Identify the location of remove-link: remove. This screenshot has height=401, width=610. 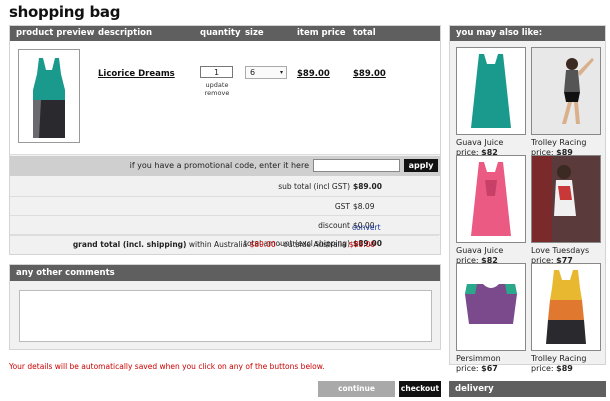
(217, 93).